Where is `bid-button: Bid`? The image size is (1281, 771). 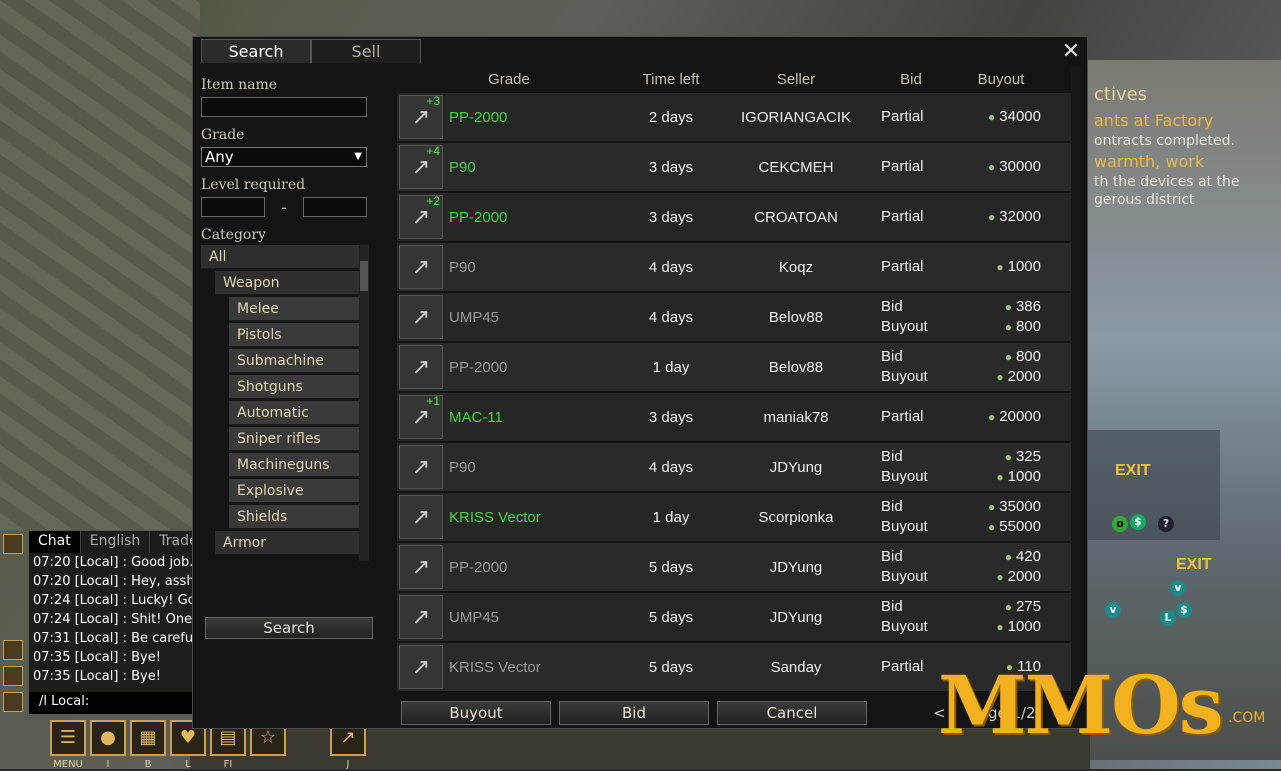
bid-button: Bid is located at coordinates (634, 713).